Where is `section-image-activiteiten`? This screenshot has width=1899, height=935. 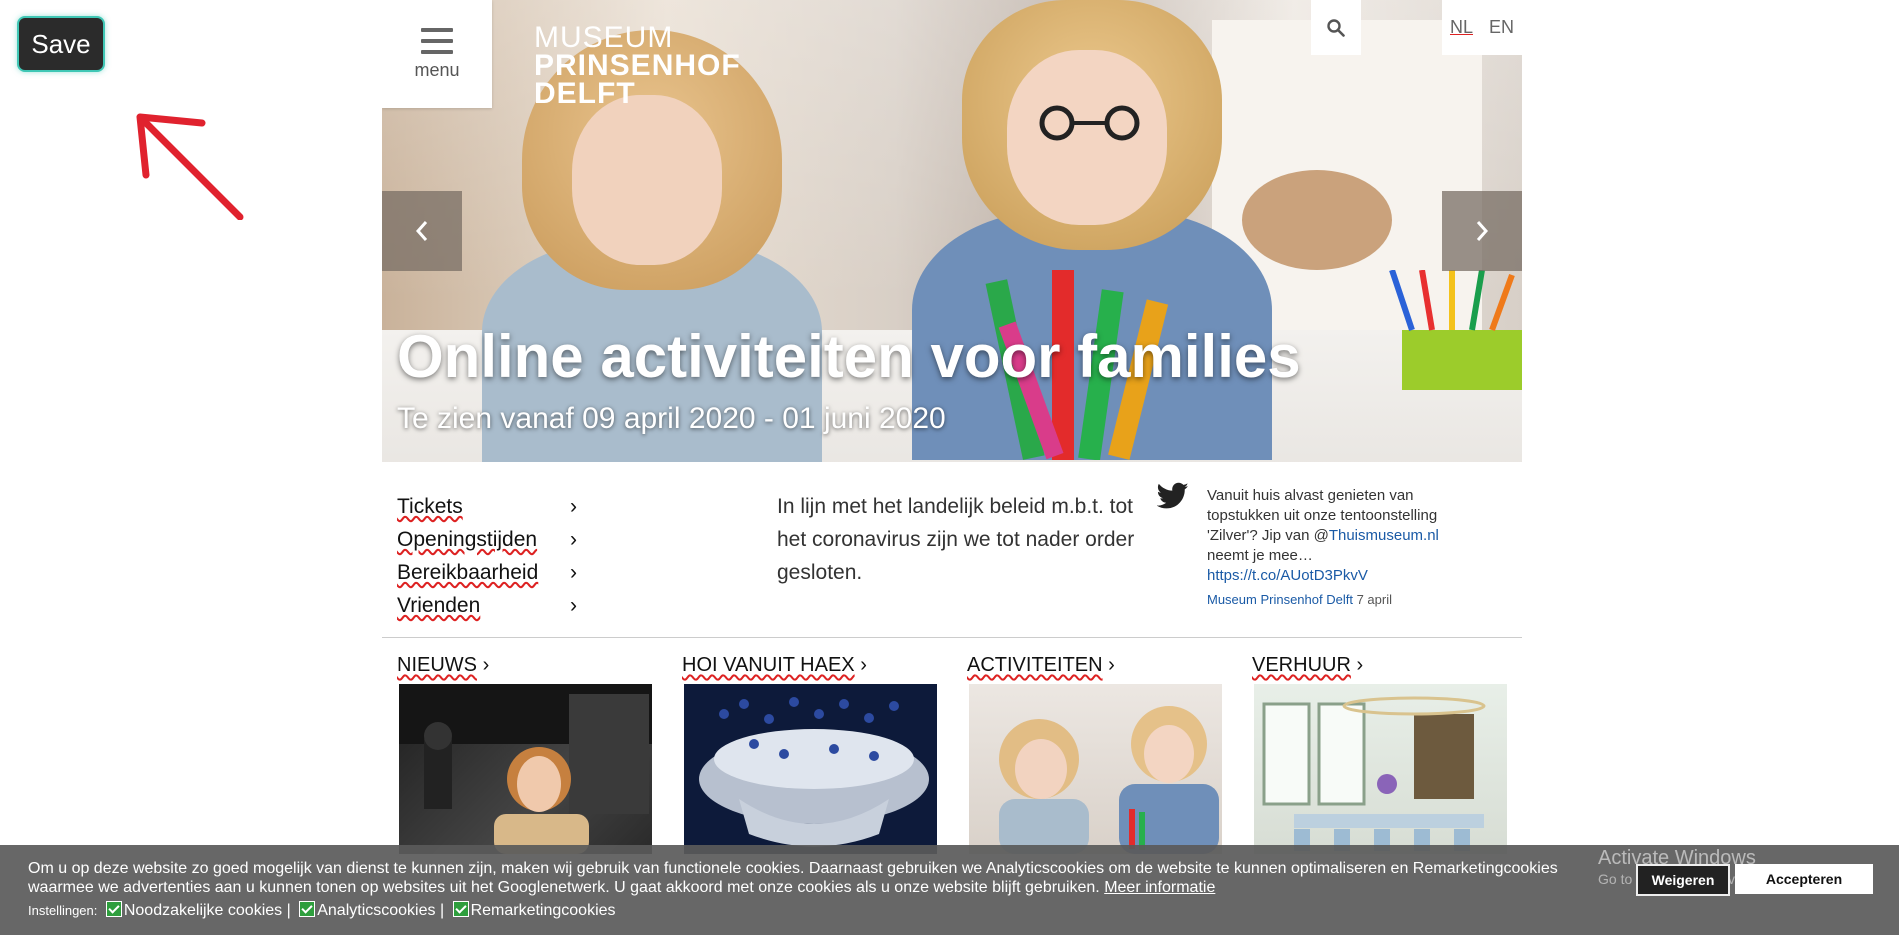 section-image-activiteiten is located at coordinates (1095, 769).